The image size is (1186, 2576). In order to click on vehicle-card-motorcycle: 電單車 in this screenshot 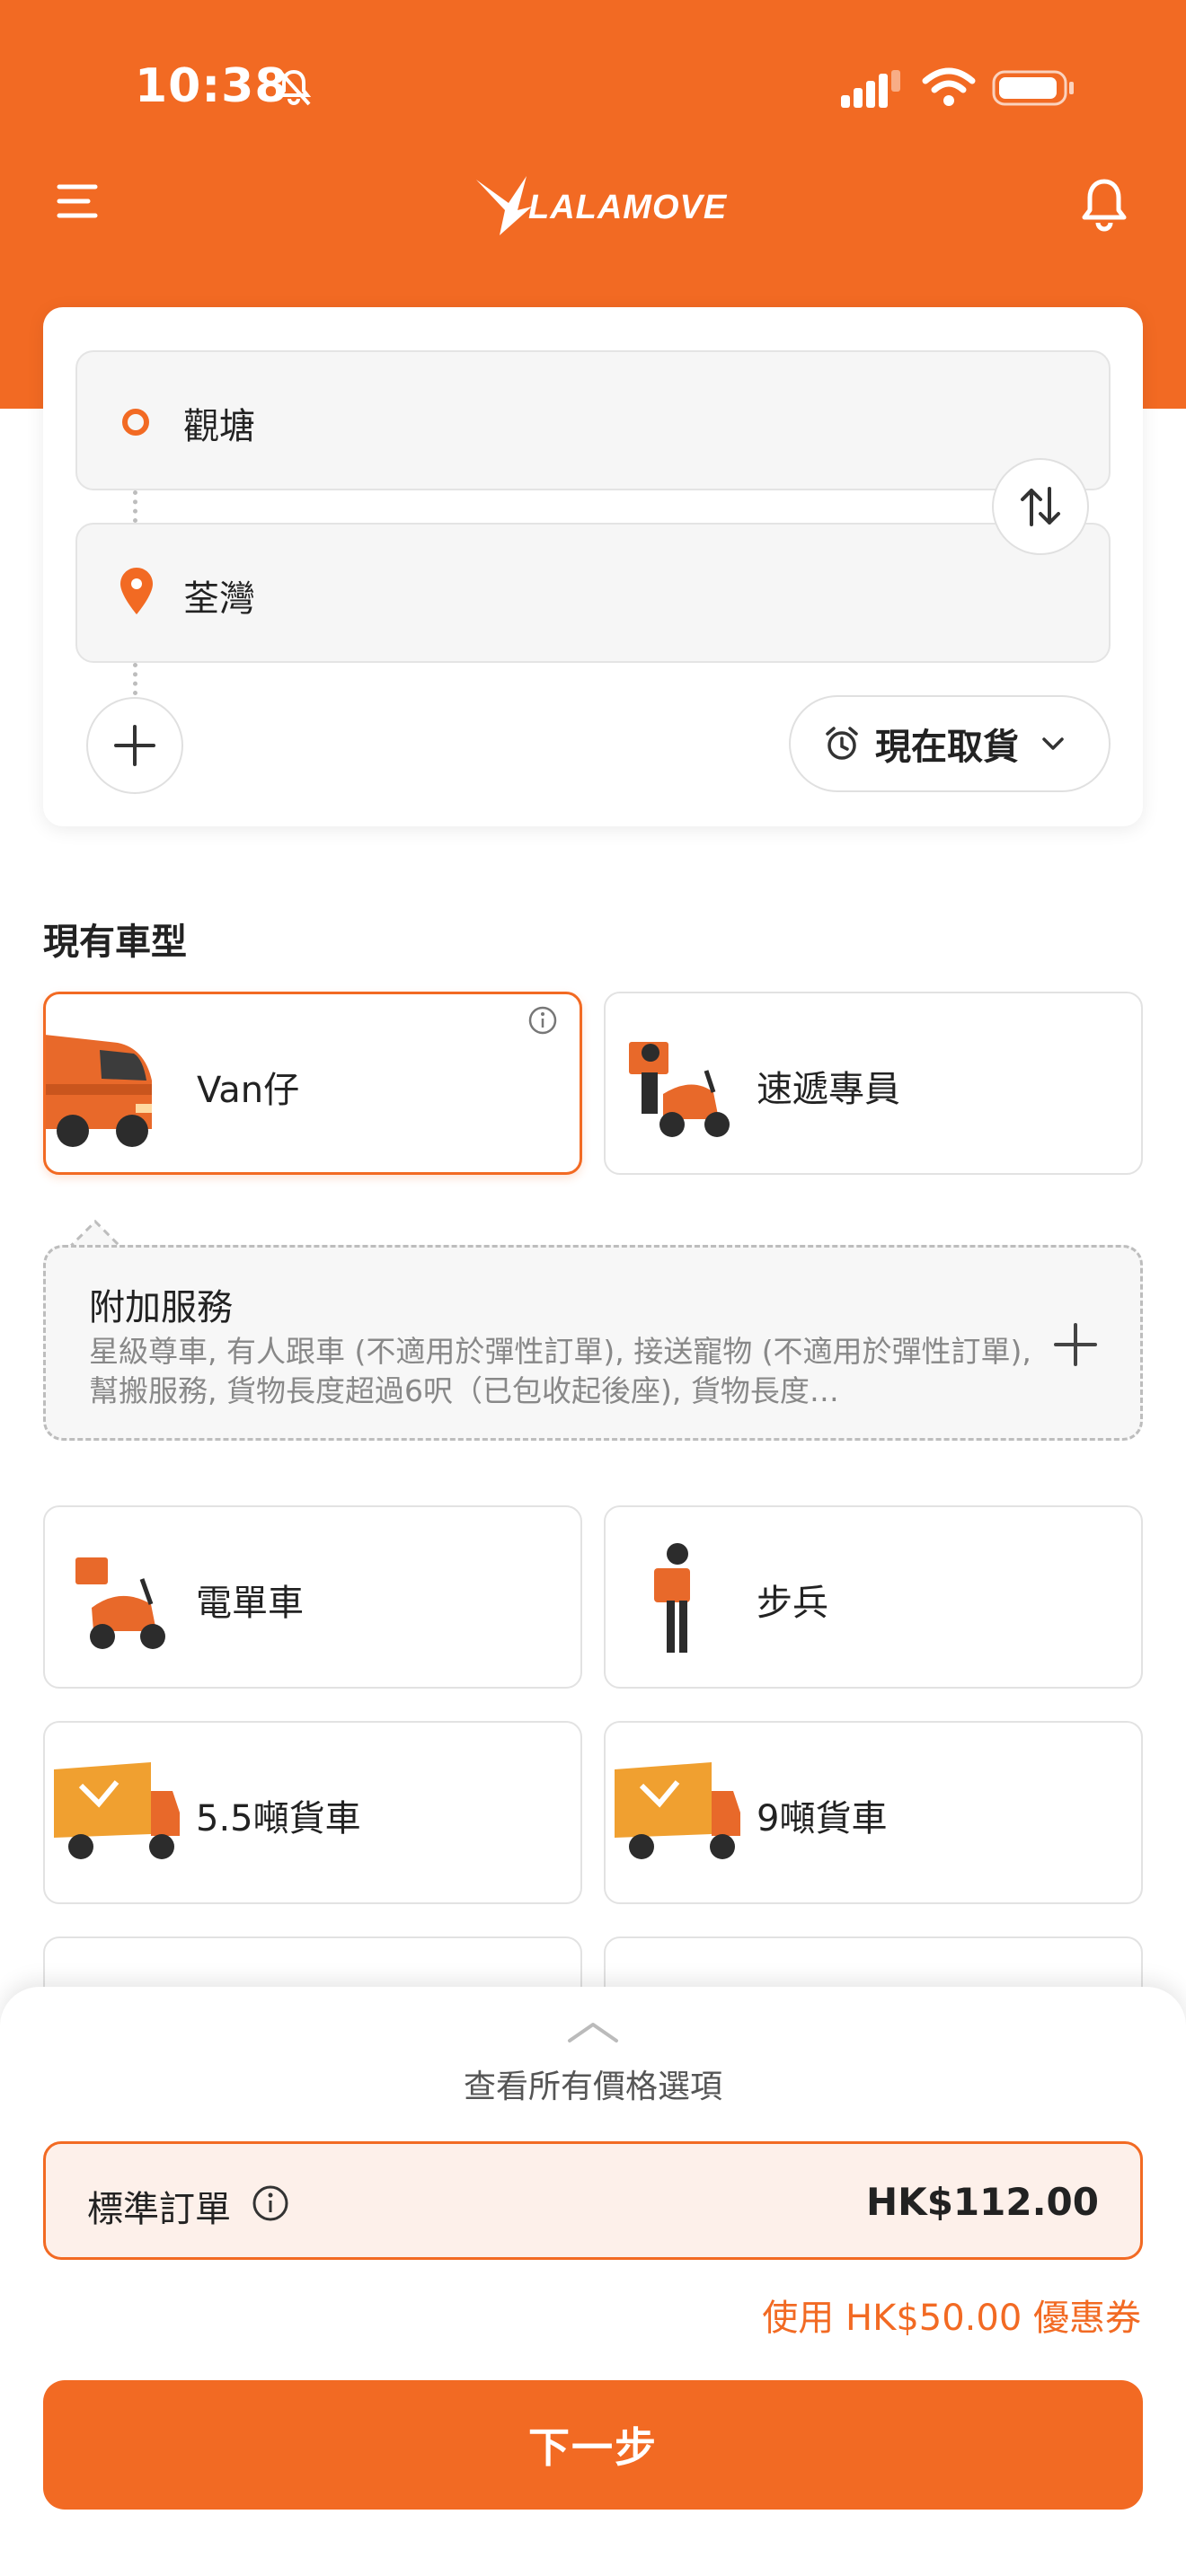, I will do `click(312, 1597)`.